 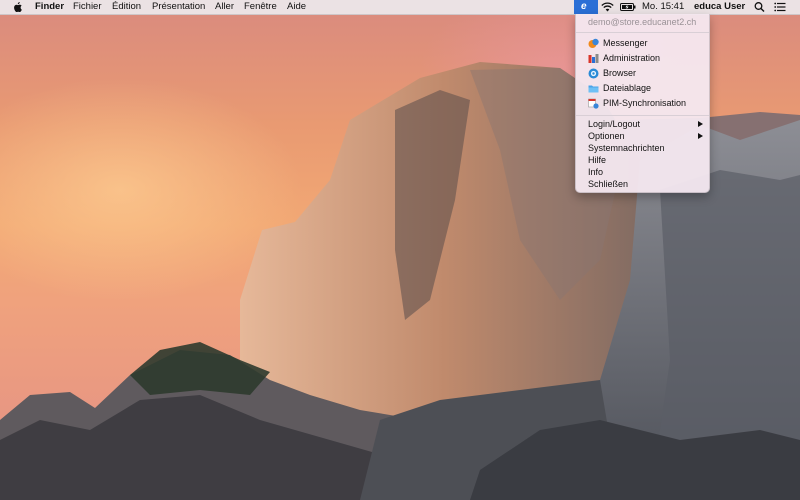 I want to click on menu-presentation: Présentation, so click(x=178, y=7).